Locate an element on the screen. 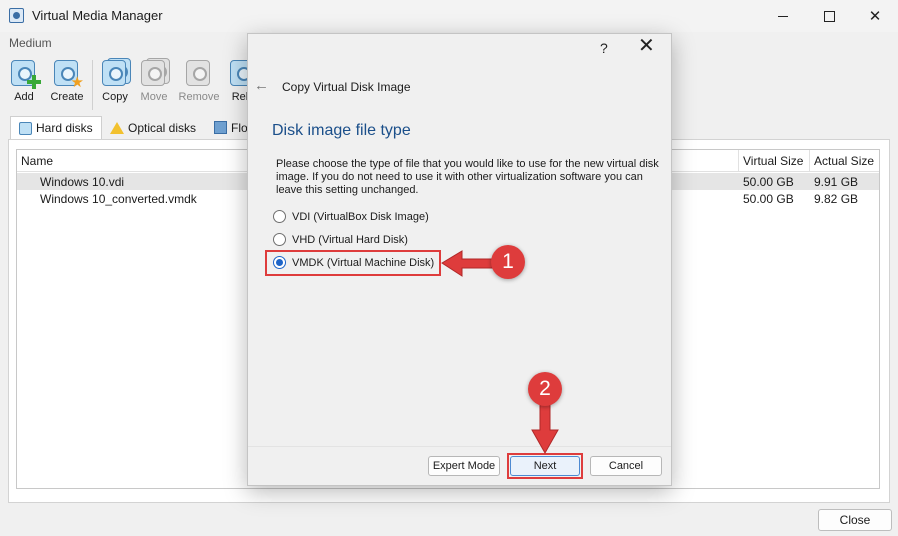 The image size is (898, 536). tab-hard-disks: Hard disks is located at coordinates (56, 127).